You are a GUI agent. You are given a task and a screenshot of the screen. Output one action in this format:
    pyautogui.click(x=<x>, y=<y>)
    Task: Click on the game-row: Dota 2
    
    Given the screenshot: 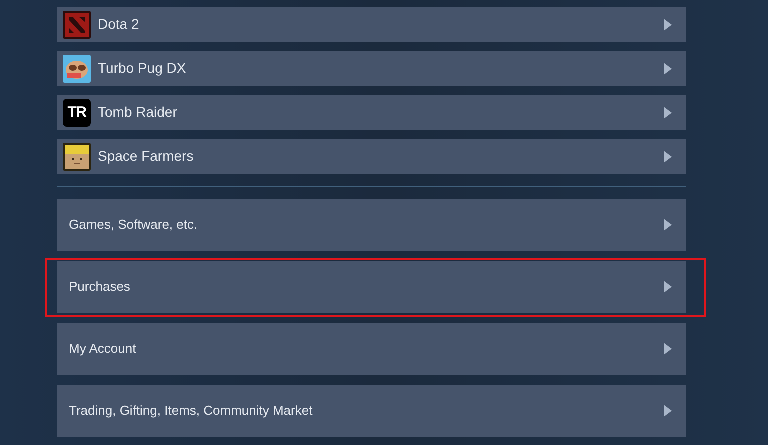 What is the action you would take?
    pyautogui.click(x=371, y=24)
    